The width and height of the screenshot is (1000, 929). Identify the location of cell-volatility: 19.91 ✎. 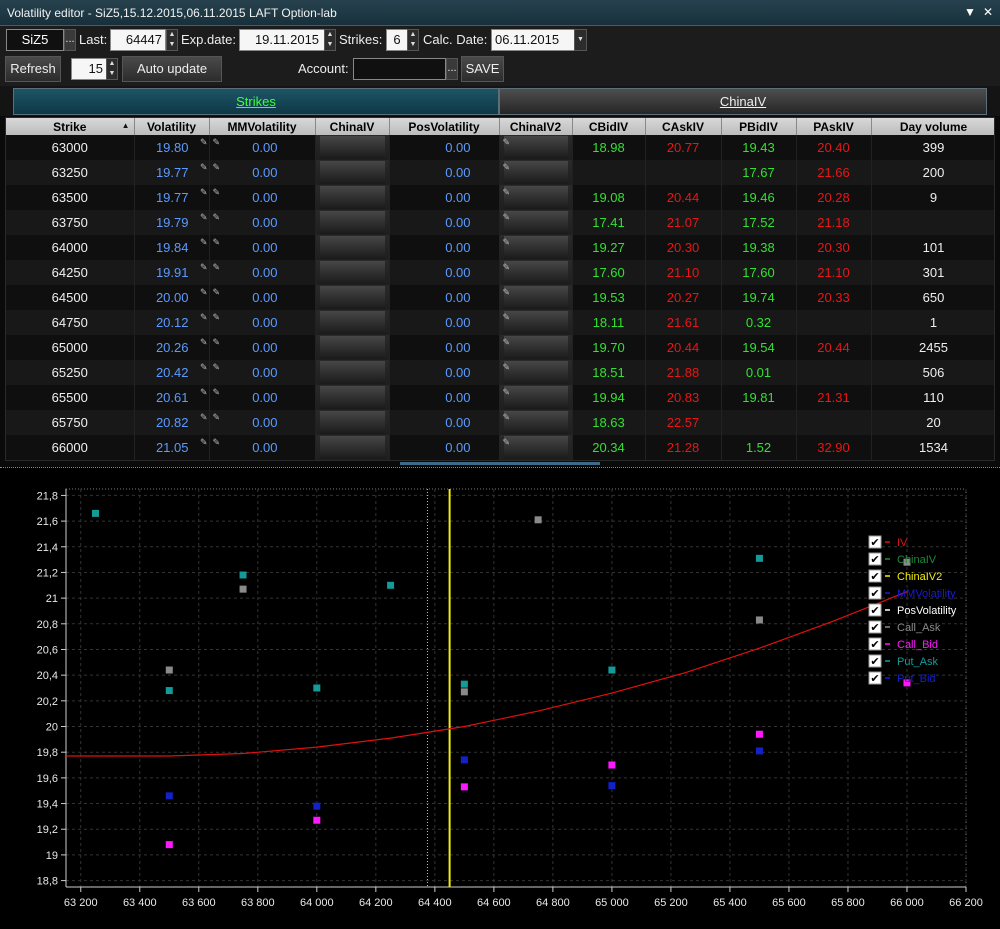
(172, 272).